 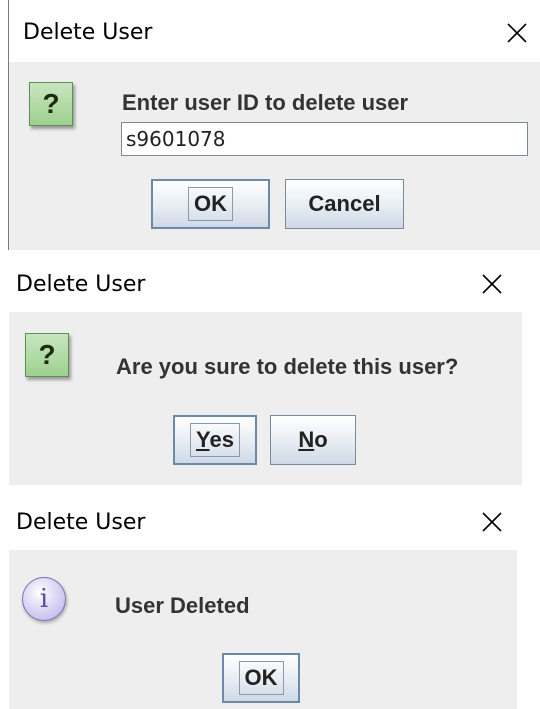 What do you see at coordinates (265, 102) in the screenshot?
I see `prompt-message: Enter user ID to delete user` at bounding box center [265, 102].